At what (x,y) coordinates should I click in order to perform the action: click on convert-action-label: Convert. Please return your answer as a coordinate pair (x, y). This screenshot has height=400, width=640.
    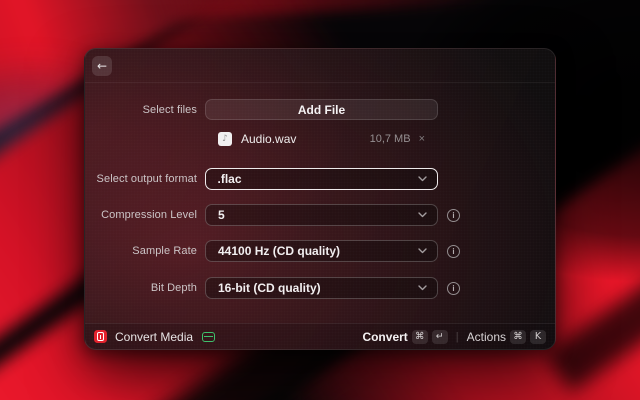
    Looking at the image, I should click on (385, 336).